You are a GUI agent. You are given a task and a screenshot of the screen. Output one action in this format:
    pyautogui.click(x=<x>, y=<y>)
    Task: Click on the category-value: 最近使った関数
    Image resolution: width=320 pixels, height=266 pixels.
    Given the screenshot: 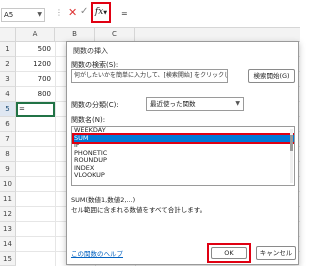 What is the action you would take?
    pyautogui.click(x=173, y=104)
    